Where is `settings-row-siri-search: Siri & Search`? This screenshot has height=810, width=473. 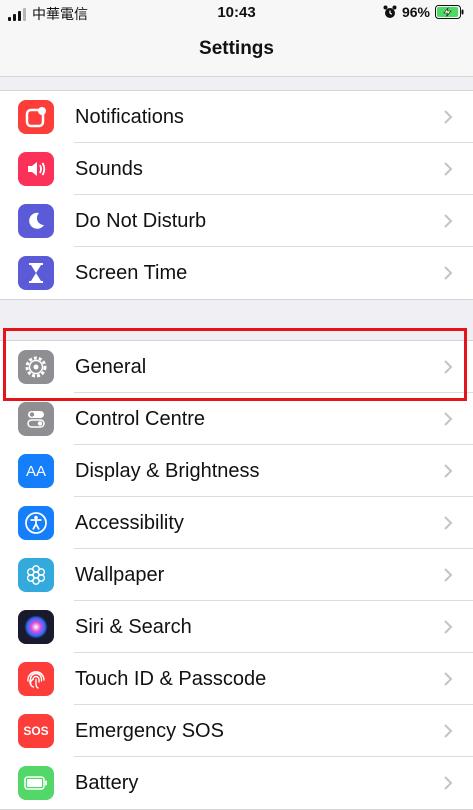 settings-row-siri-search: Siri & Search is located at coordinates (236, 627).